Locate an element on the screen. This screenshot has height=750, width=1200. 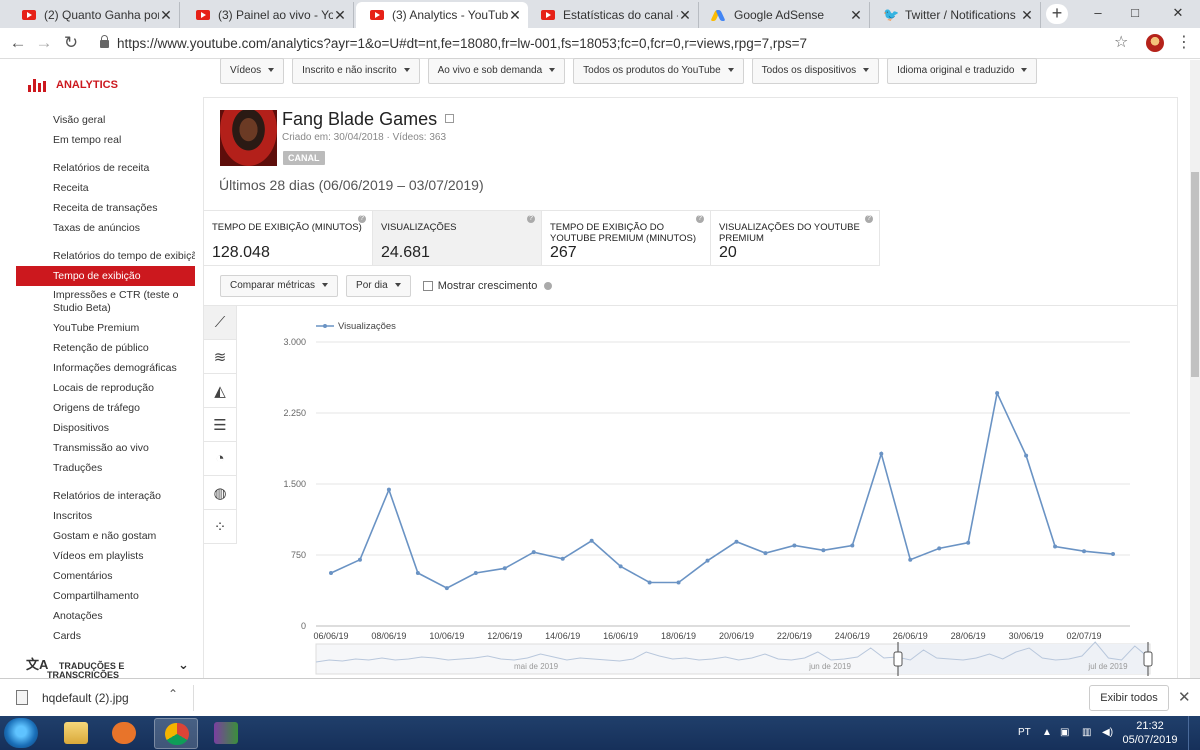
browser-tab: Estatísticas do canal - YouT✕ is located at coordinates (613, 15).